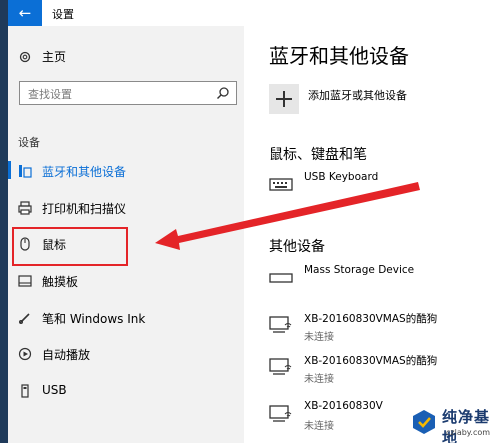 The image size is (500, 443). Describe the element at coordinates (25, 281) in the screenshot. I see `touchpad-icon` at that location.